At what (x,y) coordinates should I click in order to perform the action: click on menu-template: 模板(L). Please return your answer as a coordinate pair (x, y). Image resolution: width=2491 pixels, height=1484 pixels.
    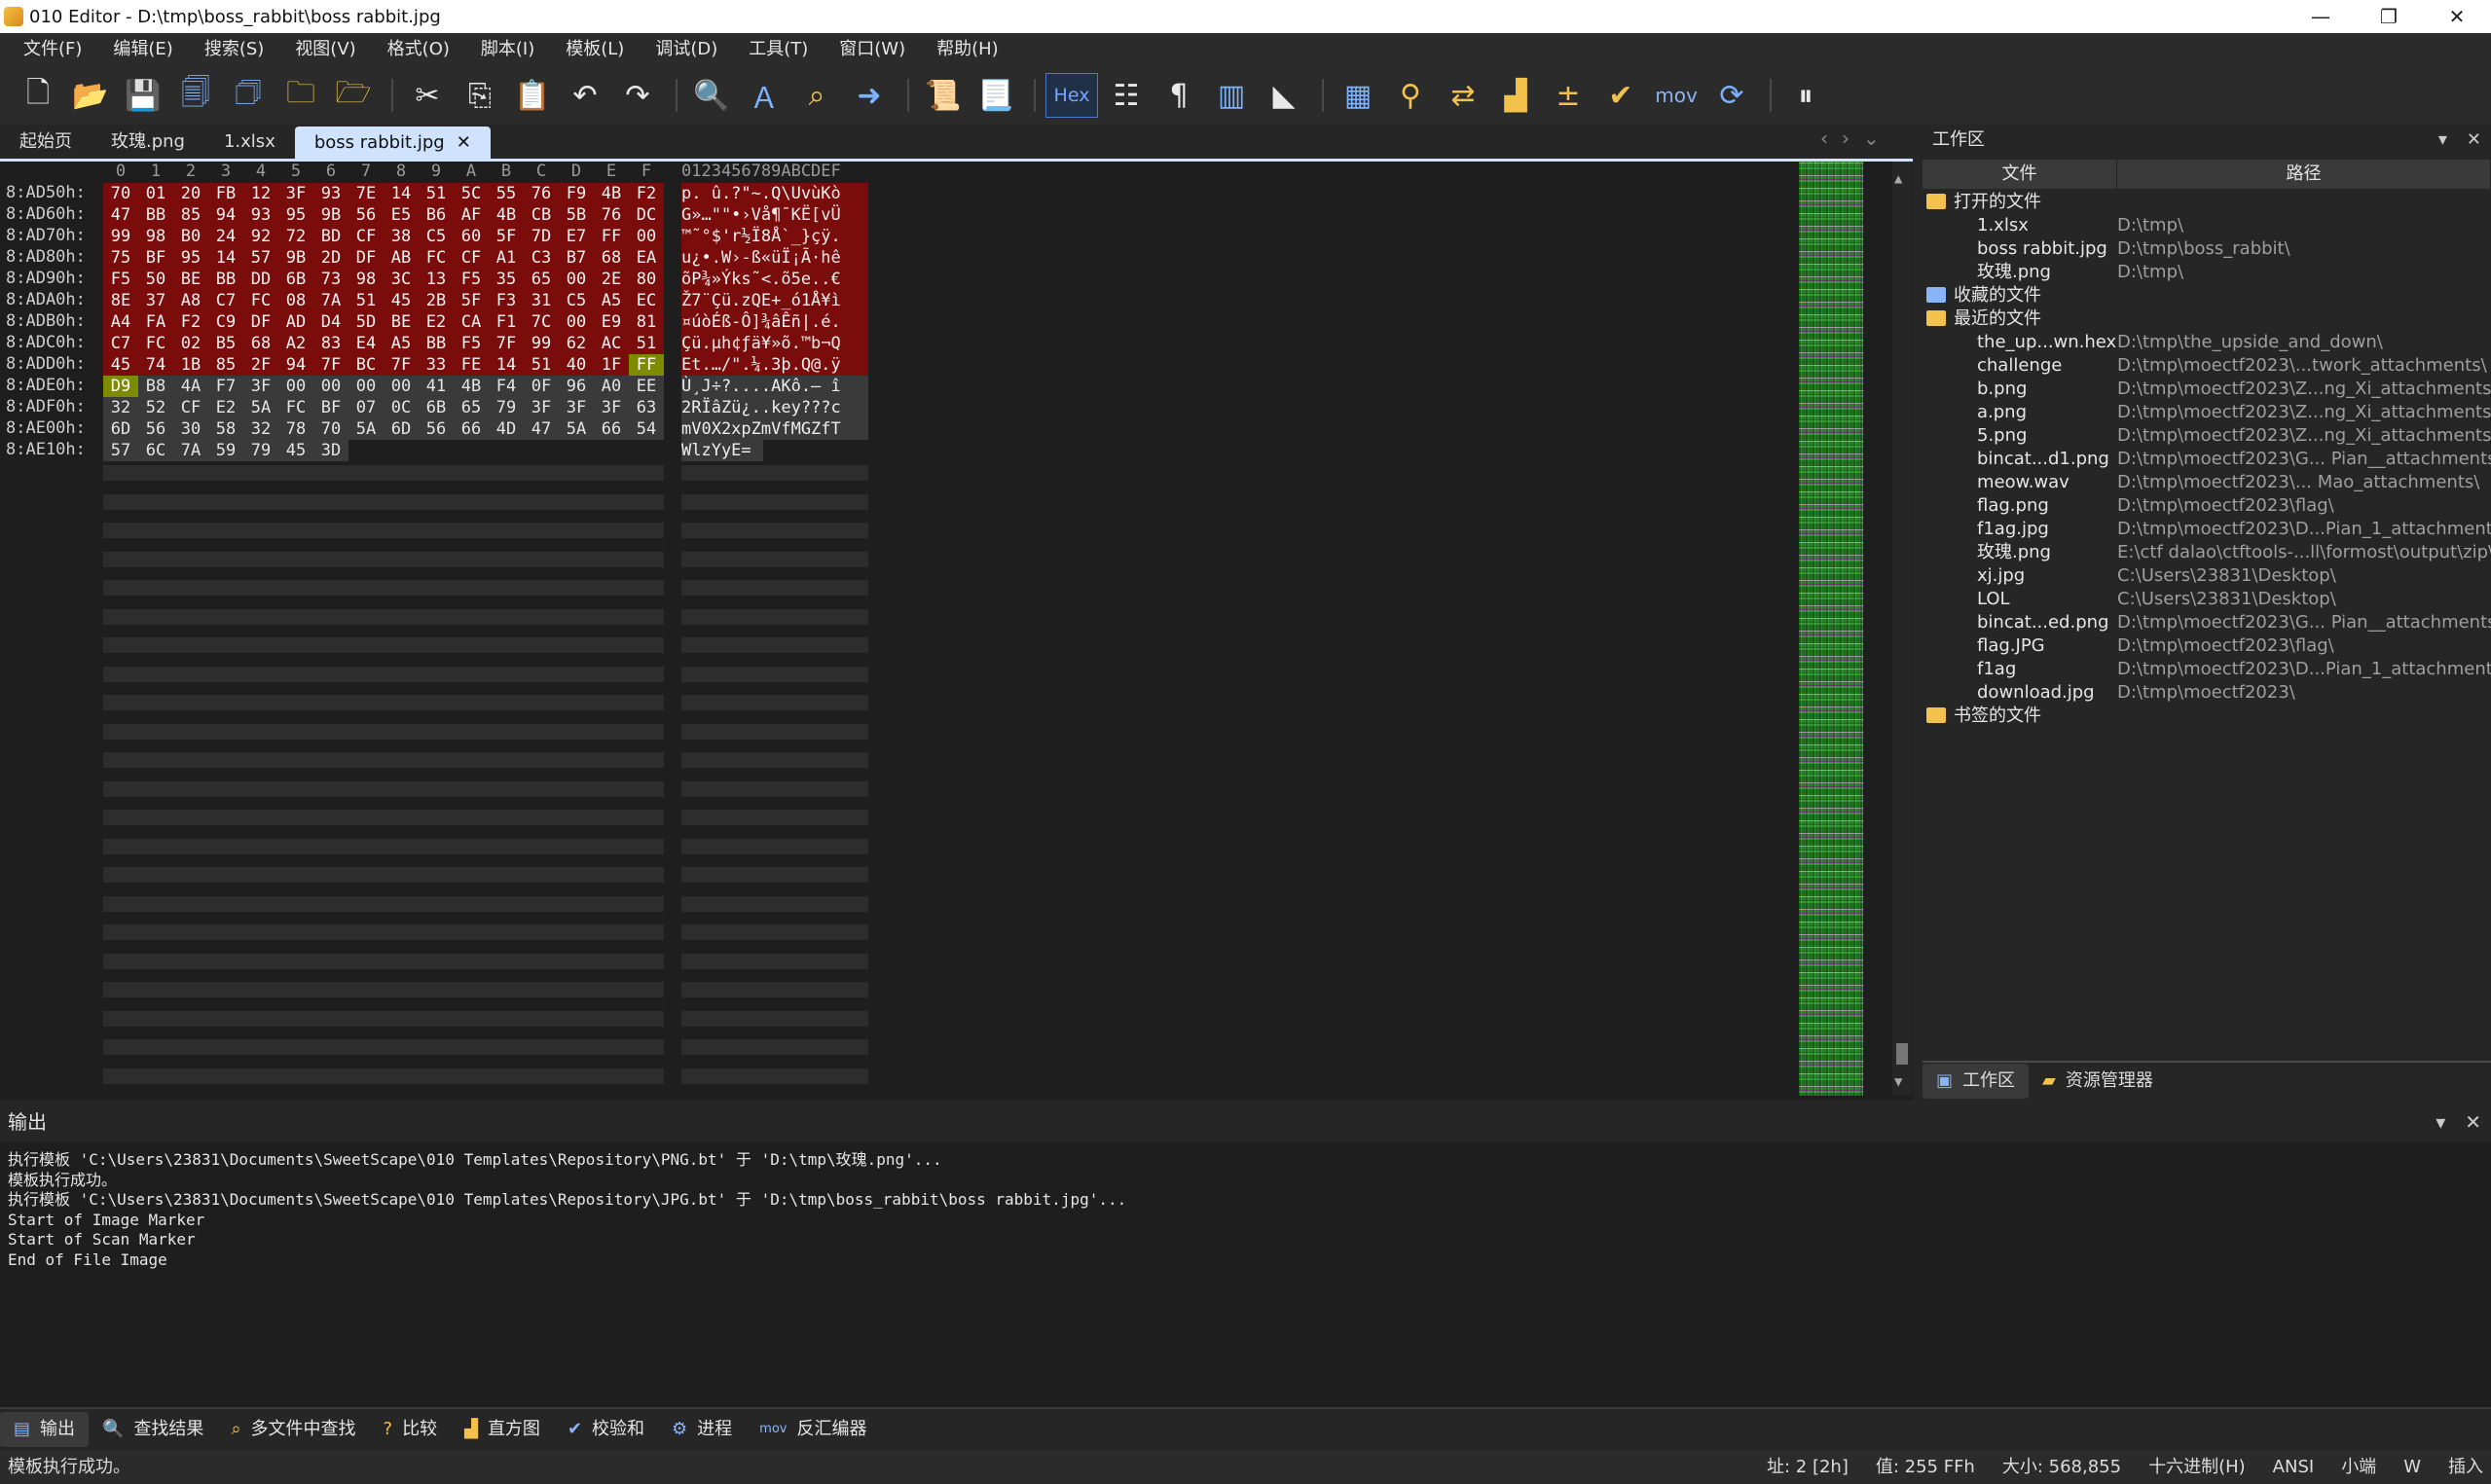
    Looking at the image, I should click on (595, 50).